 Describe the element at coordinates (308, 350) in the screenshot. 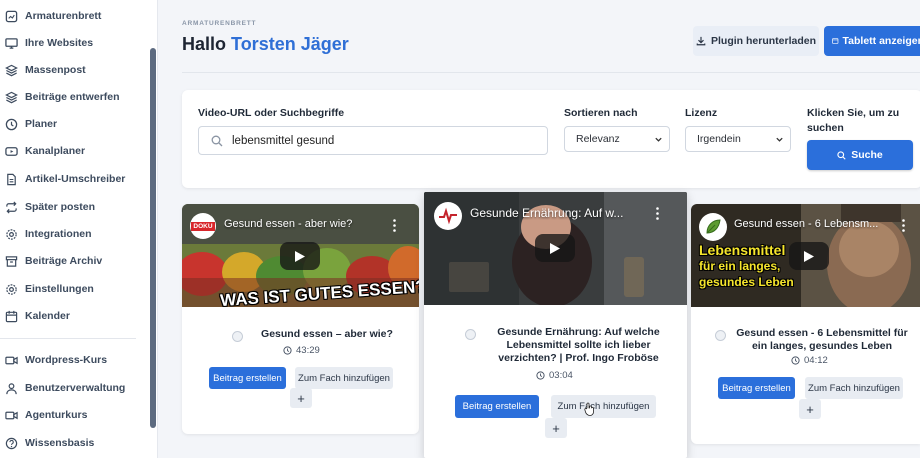

I see `duration-text: 43:29` at that location.